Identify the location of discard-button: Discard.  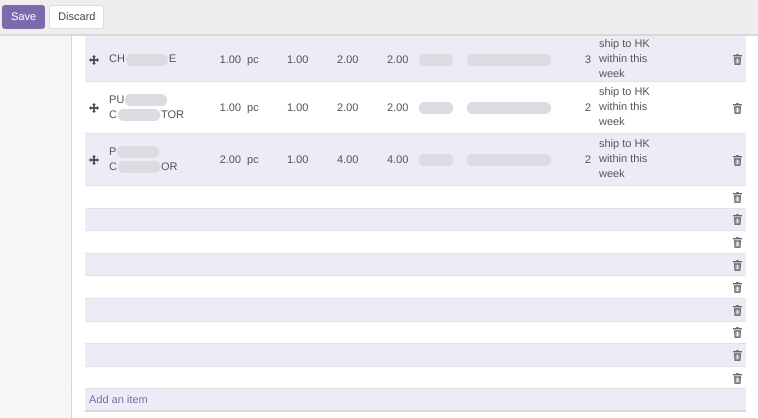
(76, 17).